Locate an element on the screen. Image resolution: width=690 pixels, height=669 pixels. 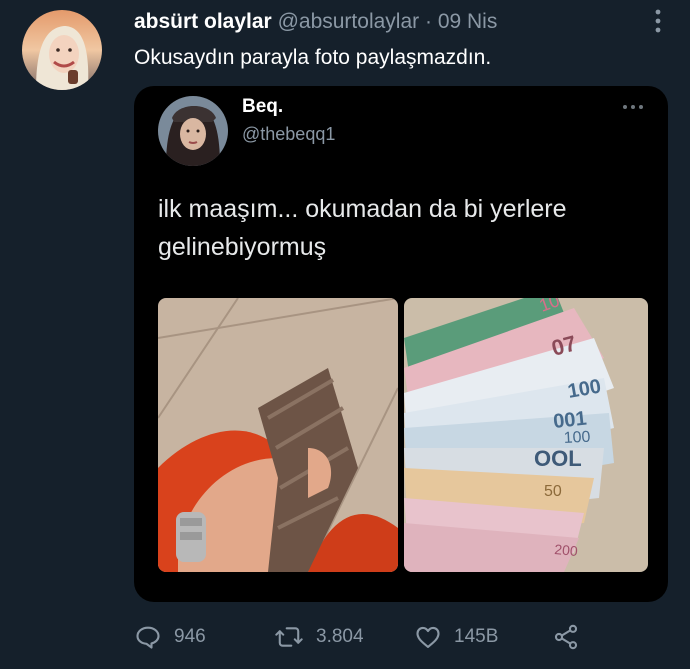
banknote-label: OOL is located at coordinates (558, 458).